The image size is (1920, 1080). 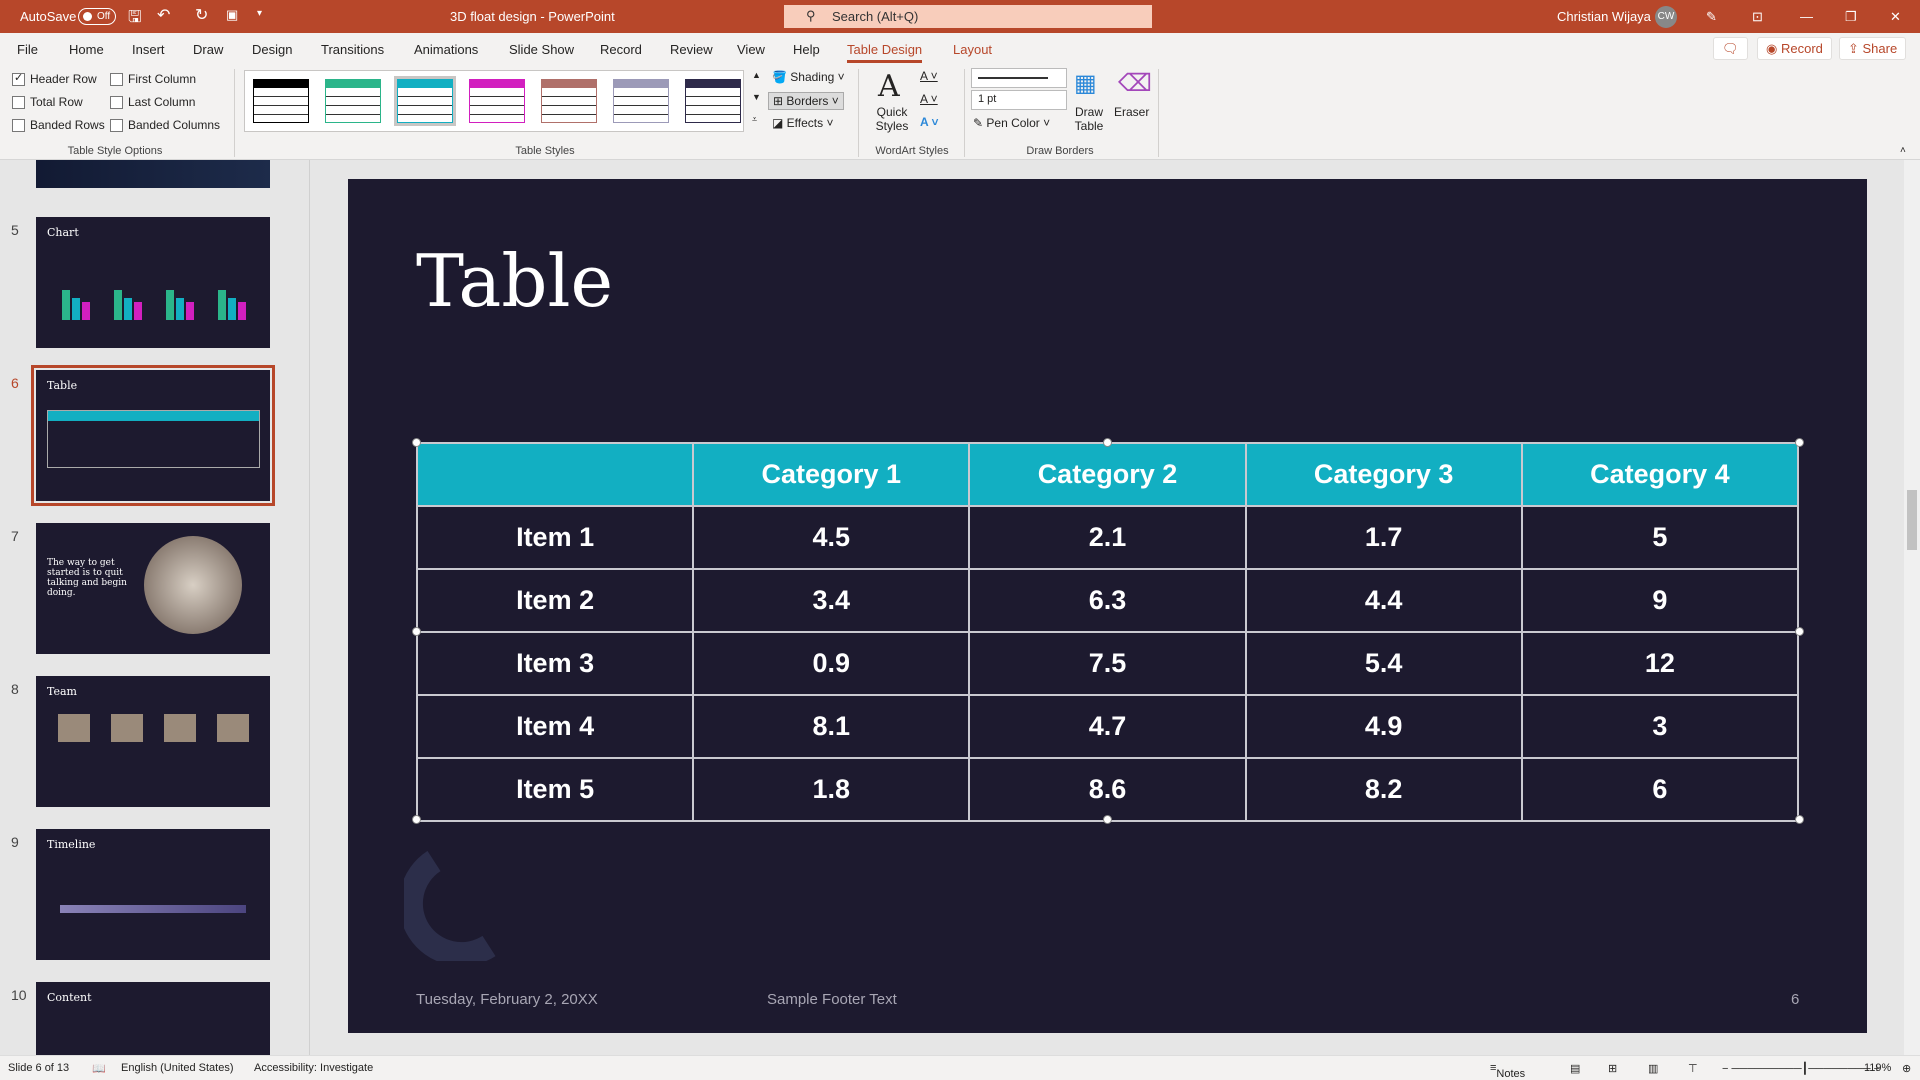 I want to click on slide-thumbnail: Content, so click(x=153, y=1018).